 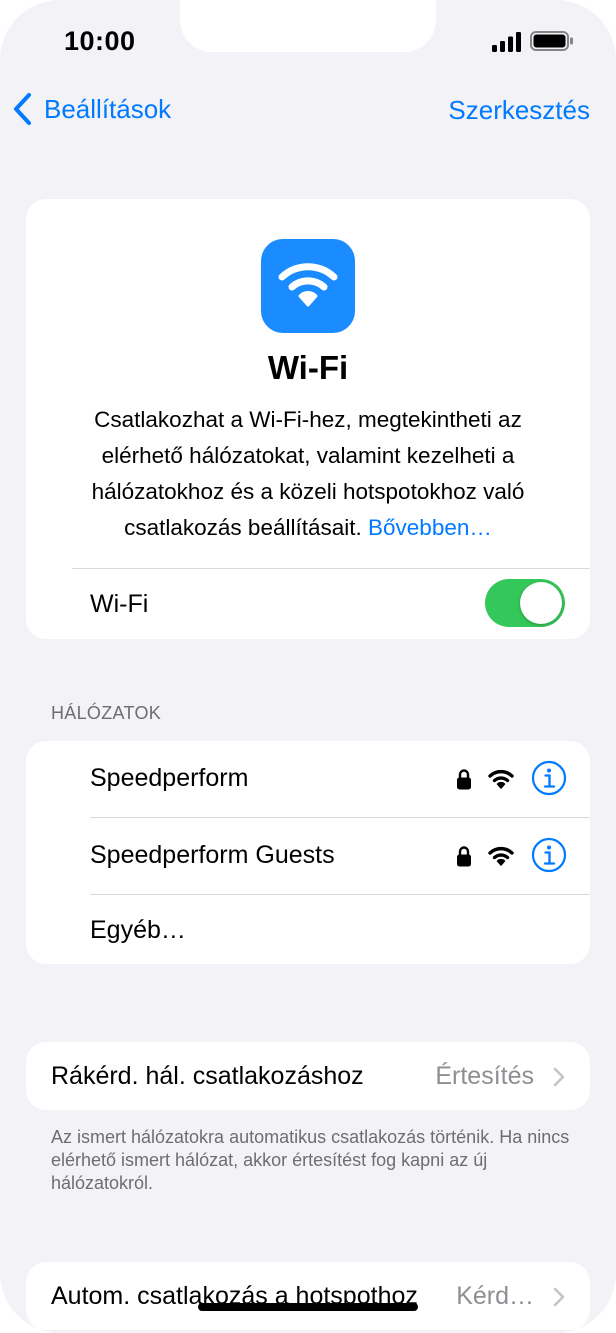 What do you see at coordinates (506, 42) in the screenshot?
I see `cellular-signal-icon` at bounding box center [506, 42].